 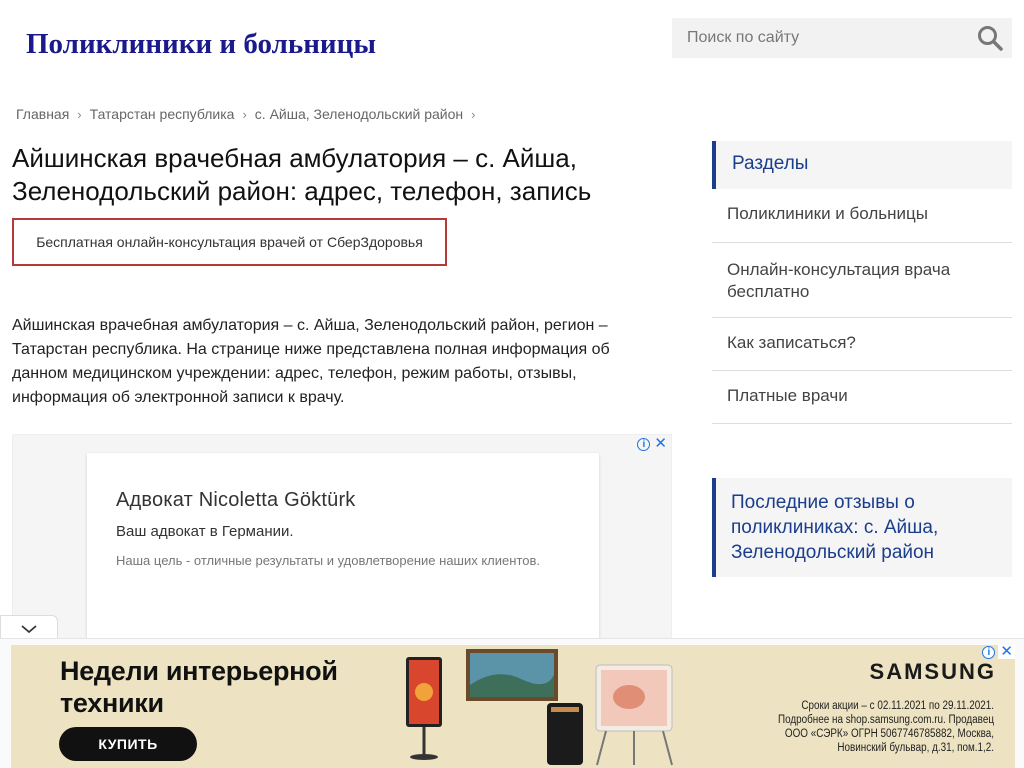 What do you see at coordinates (359, 114) in the screenshot?
I see `breadcrumb-locality: с. Айша, Зеленодольский район` at bounding box center [359, 114].